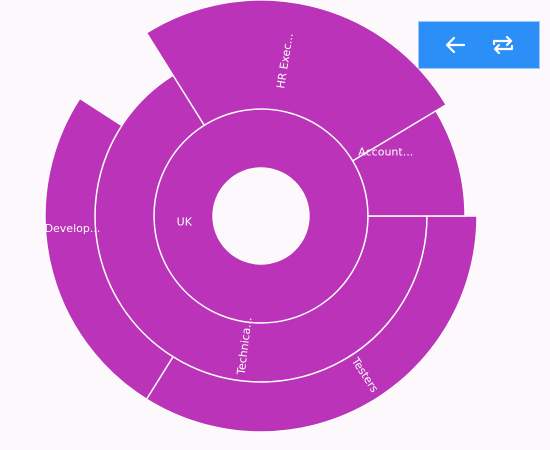 The height and width of the screenshot is (450, 550). I want to click on back-button, so click(455, 45).